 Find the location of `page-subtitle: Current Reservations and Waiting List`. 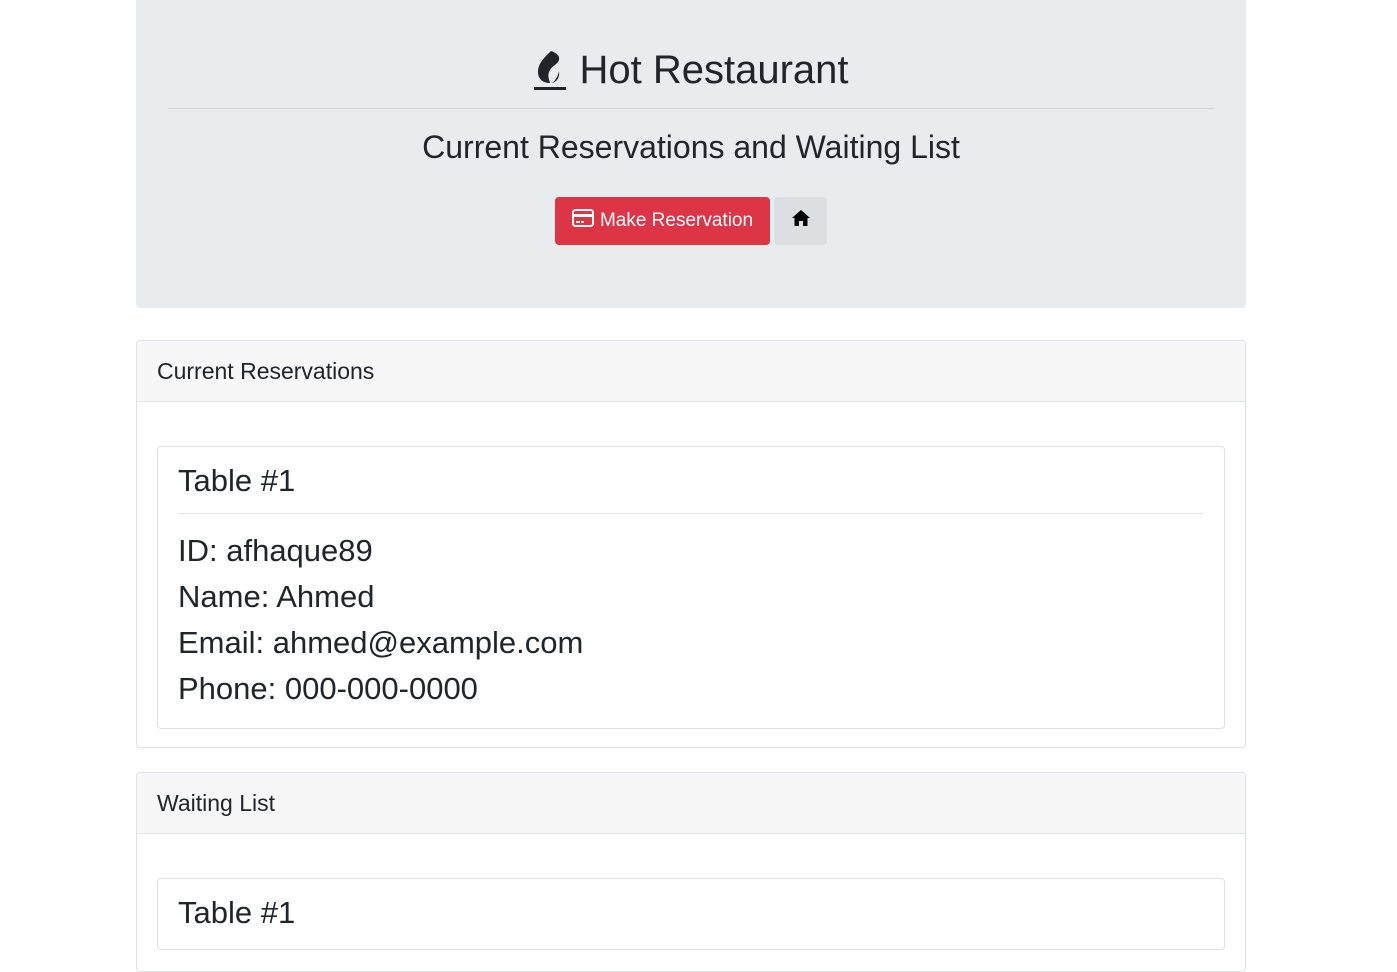

page-subtitle: Current Reservations and Waiting List is located at coordinates (691, 147).